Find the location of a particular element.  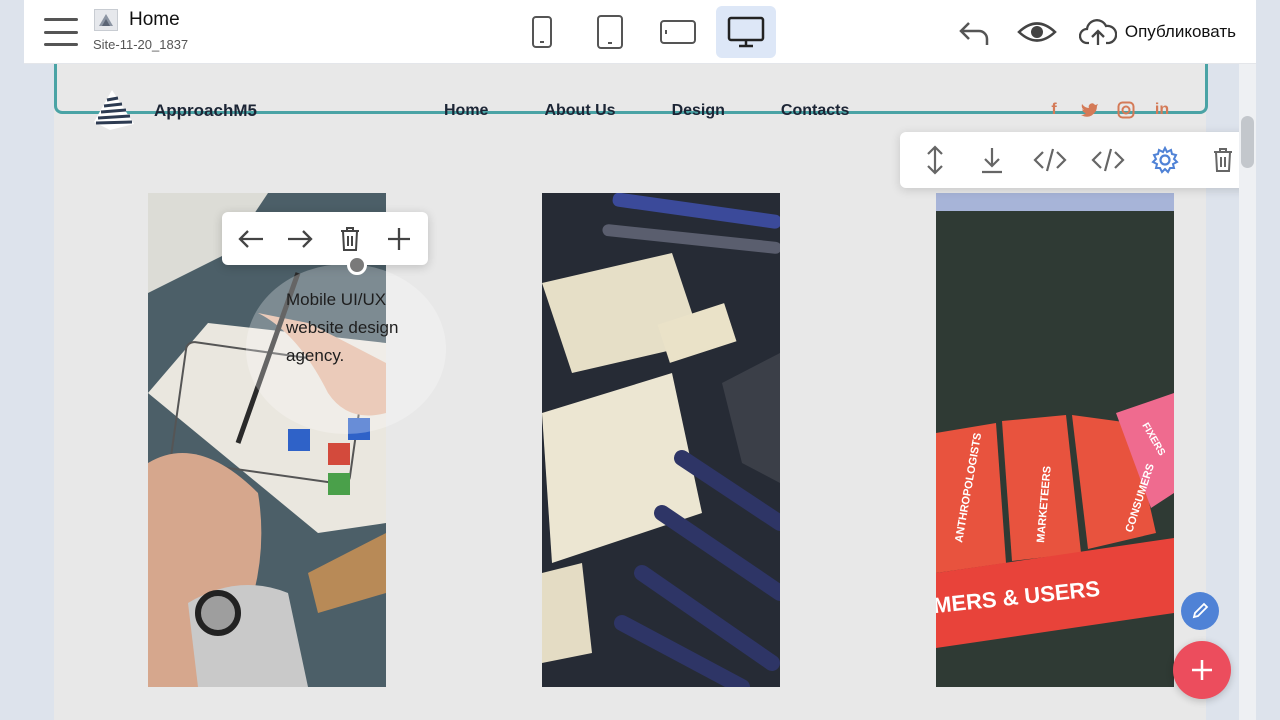

site-name: Site-11-20_1837 is located at coordinates (141, 44).